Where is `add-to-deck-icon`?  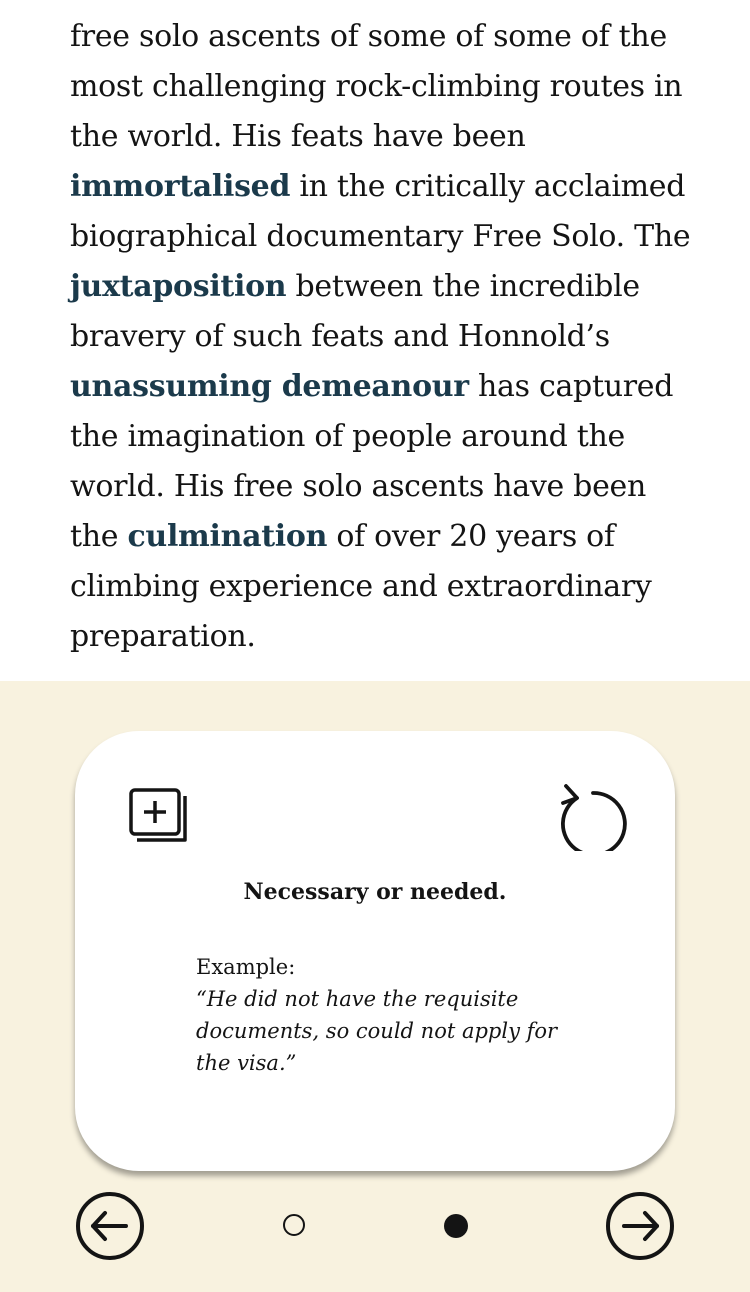
add-to-deck-icon is located at coordinates (159, 818).